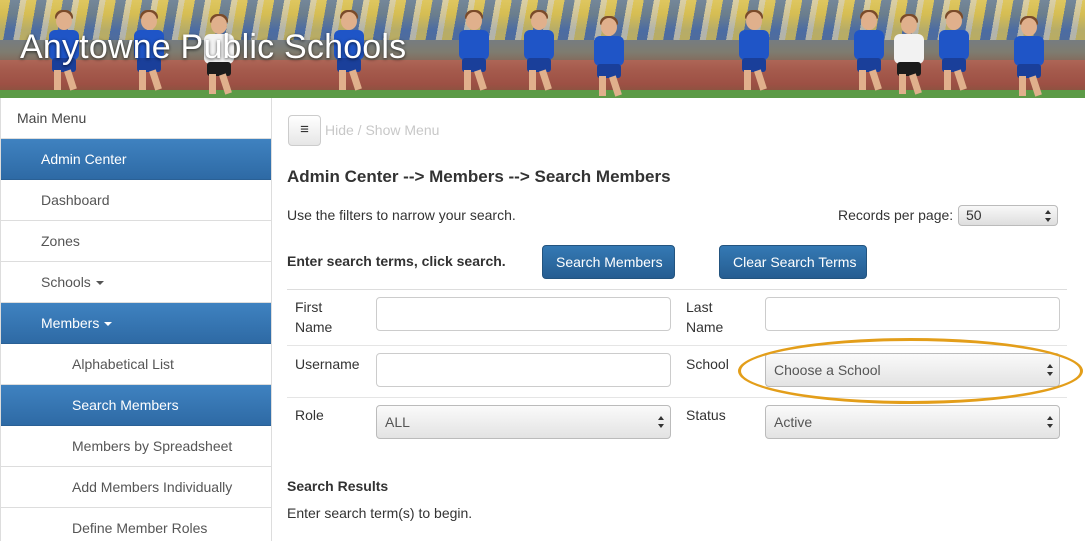  What do you see at coordinates (677, 424) in the screenshot?
I see `filter-row: Role ALL Status Active` at bounding box center [677, 424].